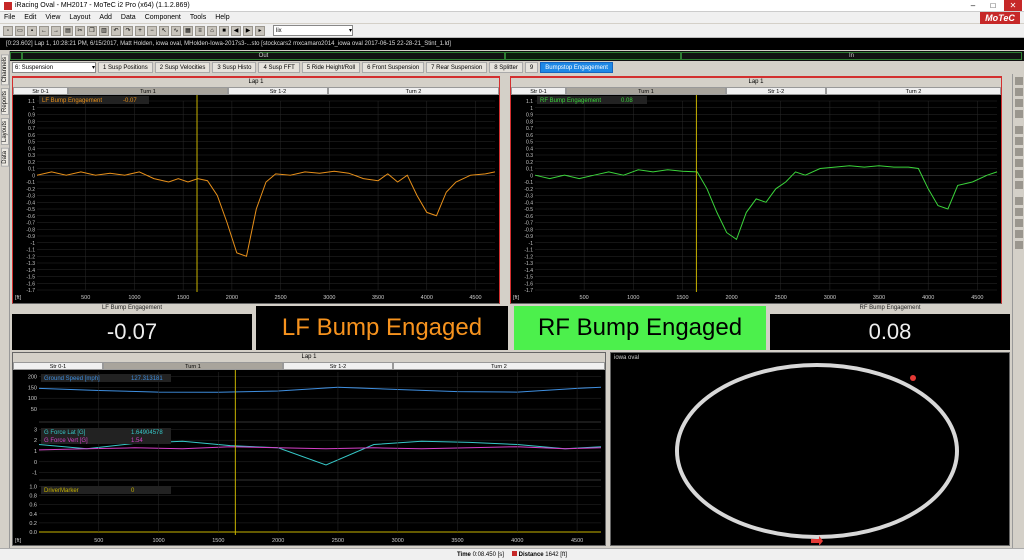 The width and height of the screenshot is (1024, 560). What do you see at coordinates (79, 17) in the screenshot?
I see `menu-layout: Layout` at bounding box center [79, 17].